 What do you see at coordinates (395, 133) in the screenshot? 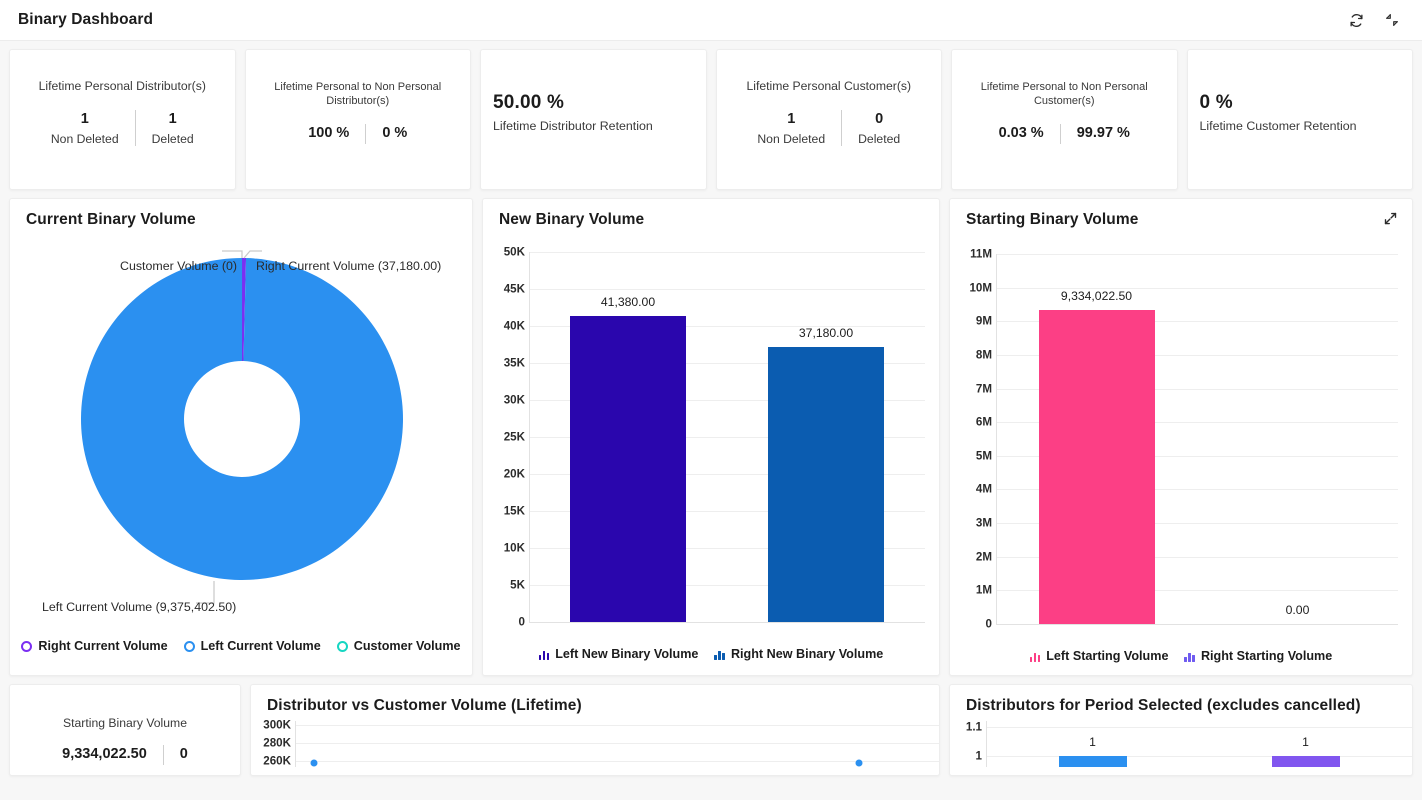
I see `kpi-value: 0 %` at bounding box center [395, 133].